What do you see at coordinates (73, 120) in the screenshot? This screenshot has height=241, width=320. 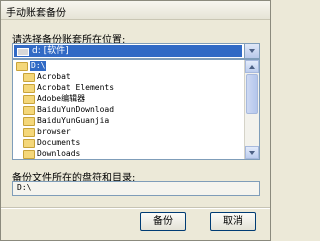 I see `list-item-label: BaiduYunGuanjia` at bounding box center [73, 120].